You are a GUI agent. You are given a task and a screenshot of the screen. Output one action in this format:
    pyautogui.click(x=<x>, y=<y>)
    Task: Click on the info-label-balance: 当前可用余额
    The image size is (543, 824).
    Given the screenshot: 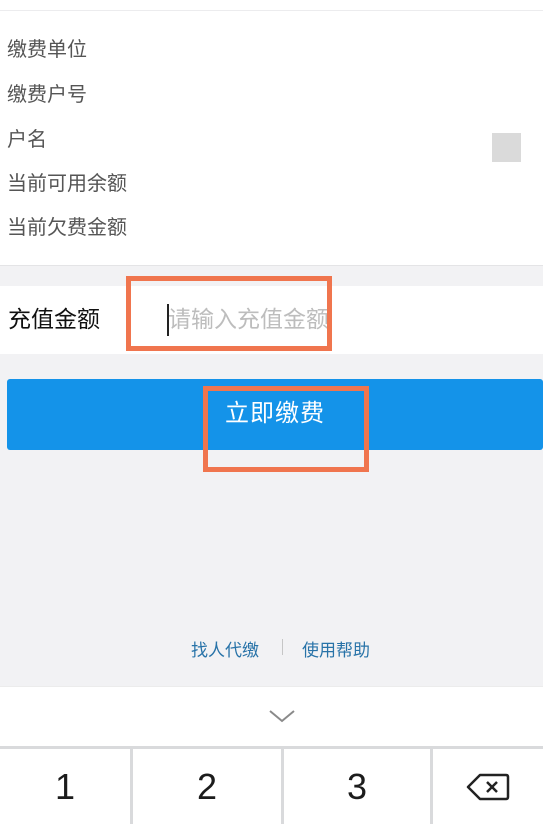 What is the action you would take?
    pyautogui.click(x=67, y=183)
    